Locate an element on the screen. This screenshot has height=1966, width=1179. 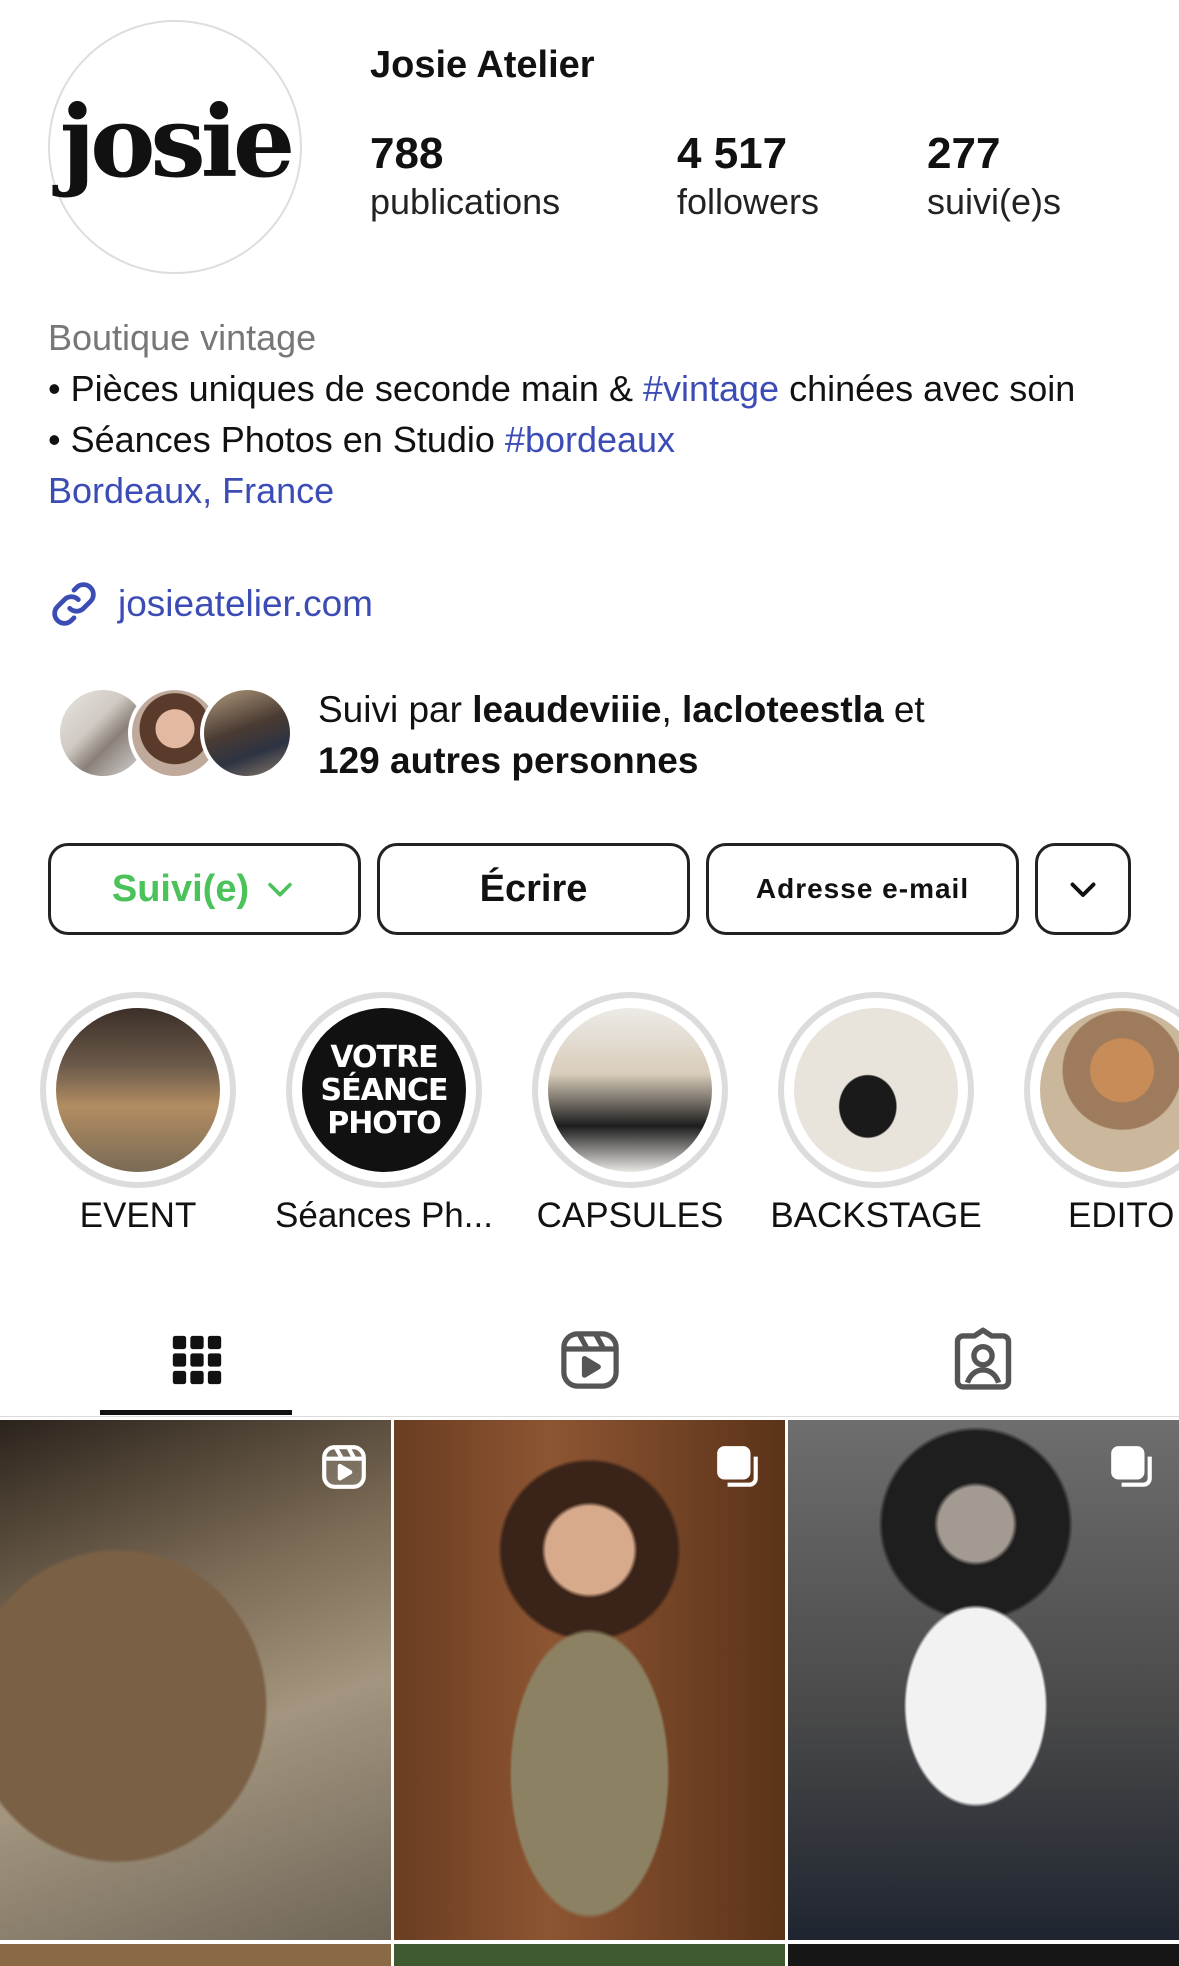
highlight-backstage is located at coordinates (876, 1090).